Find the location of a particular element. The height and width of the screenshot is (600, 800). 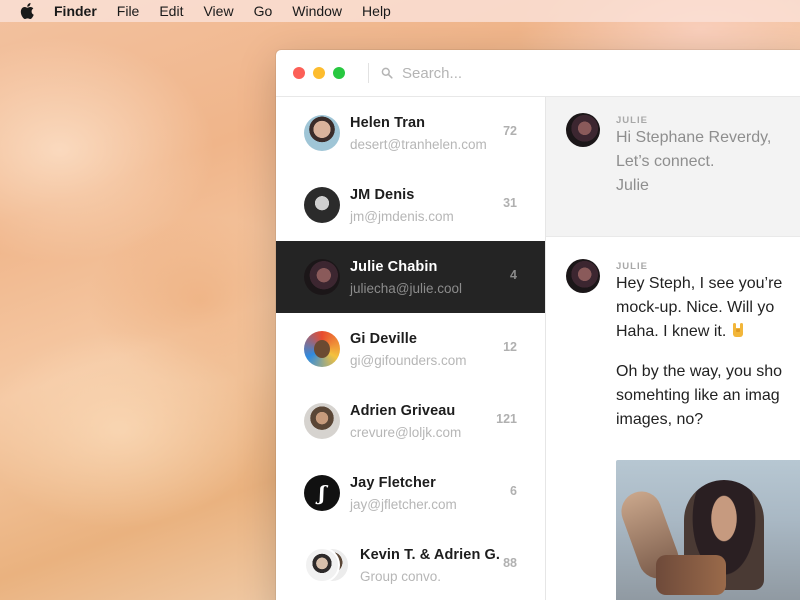

message-count-badge: 72 is located at coordinates (510, 131).